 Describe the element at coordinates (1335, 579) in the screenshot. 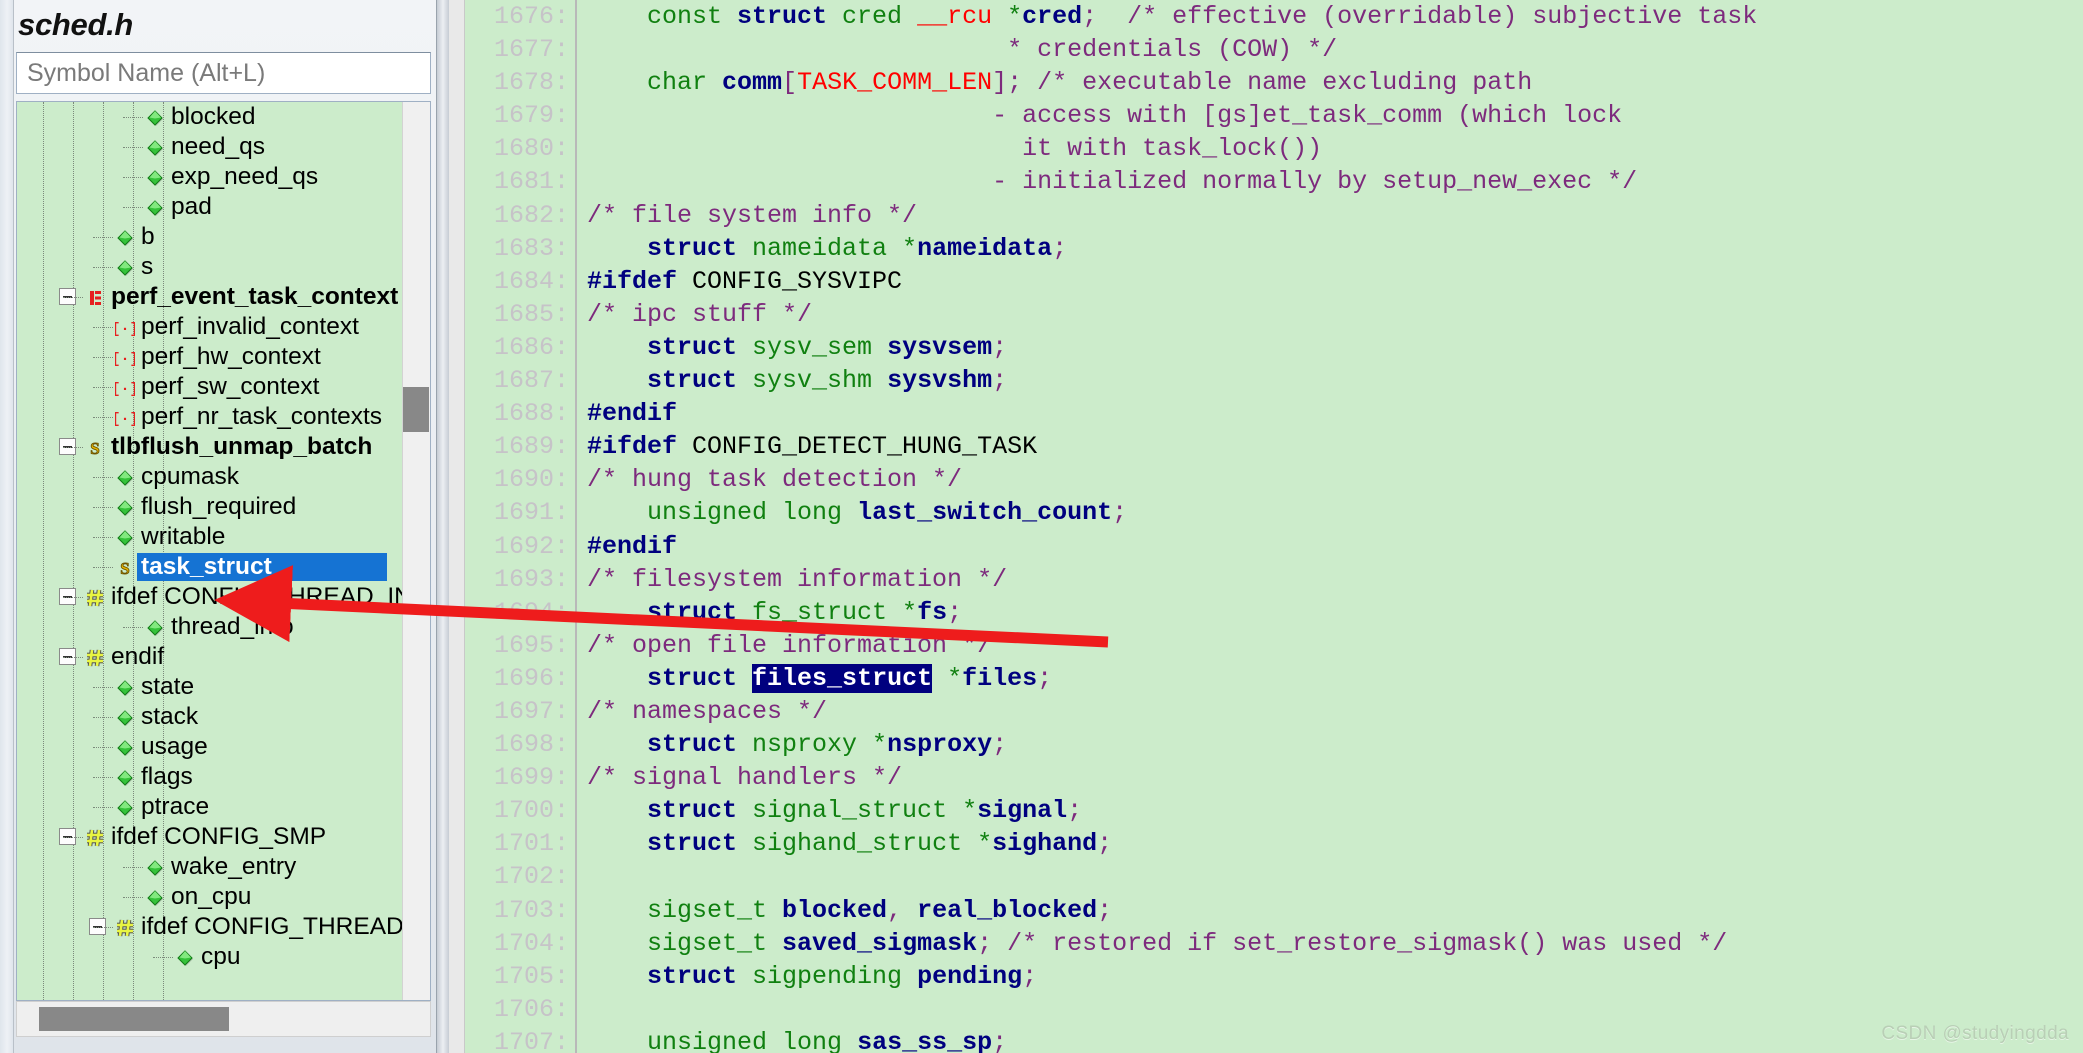

I see `code-line: /* filesystem information */` at that location.